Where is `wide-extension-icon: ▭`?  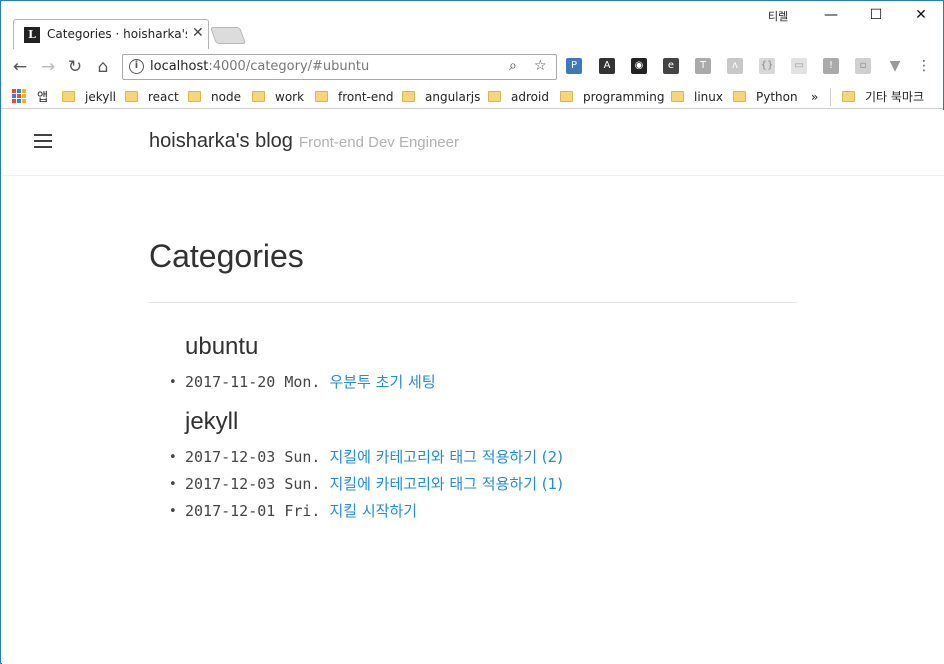 wide-extension-icon: ▭ is located at coordinates (799, 66).